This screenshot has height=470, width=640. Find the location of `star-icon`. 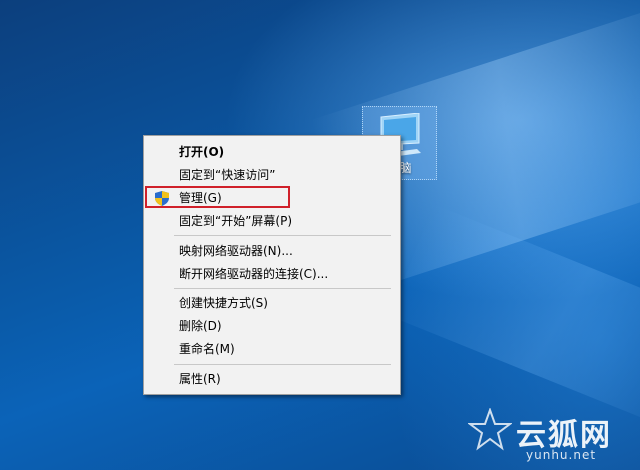

star-icon is located at coordinates (490, 429).